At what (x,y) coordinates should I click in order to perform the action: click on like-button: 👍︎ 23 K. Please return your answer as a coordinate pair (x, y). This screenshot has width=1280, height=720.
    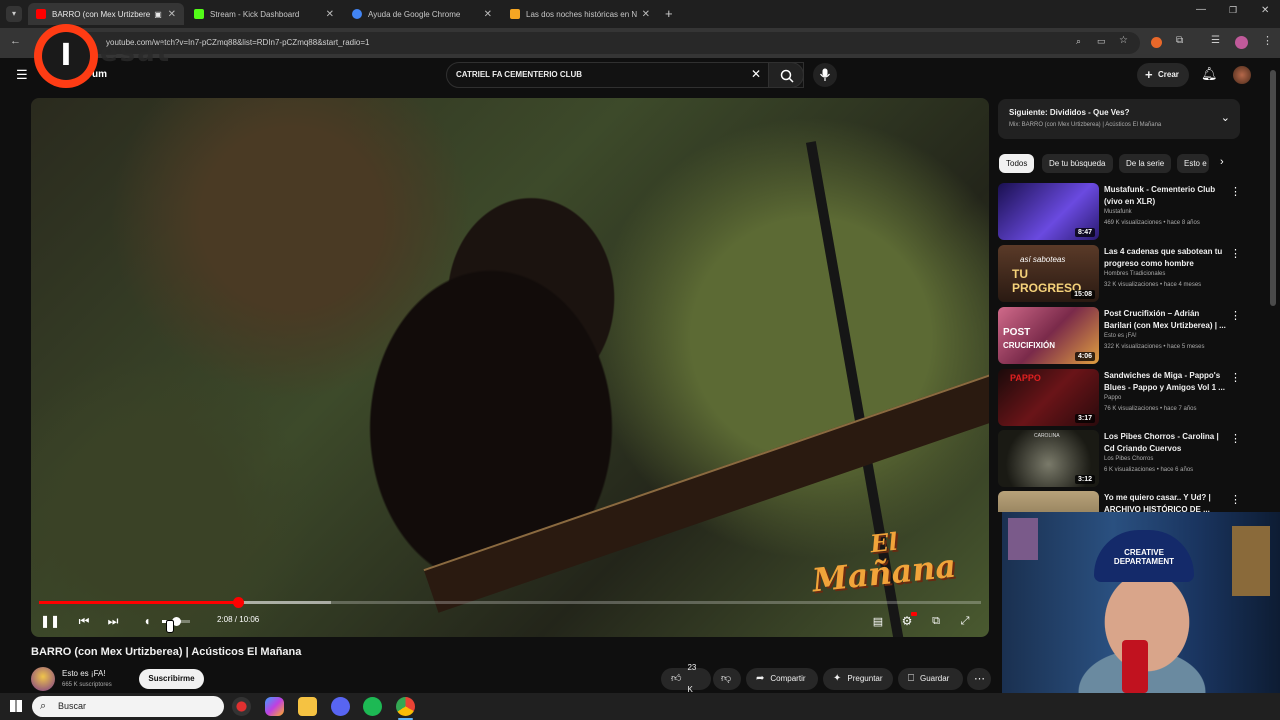
    Looking at the image, I should click on (686, 678).